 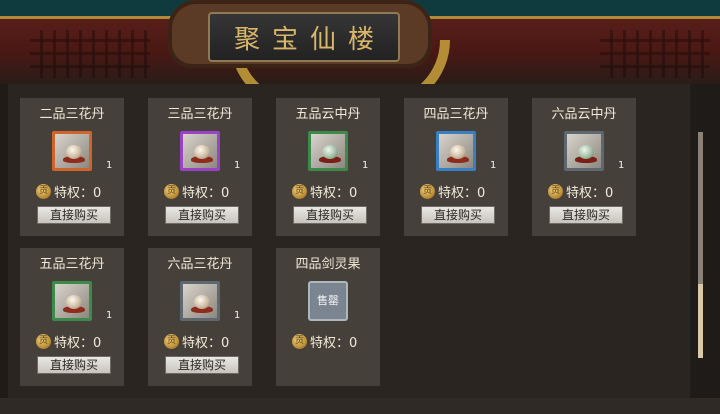 I want to click on shop-card: 六品云中丹 1 贡 特权：0 直接购买, so click(x=584, y=167).